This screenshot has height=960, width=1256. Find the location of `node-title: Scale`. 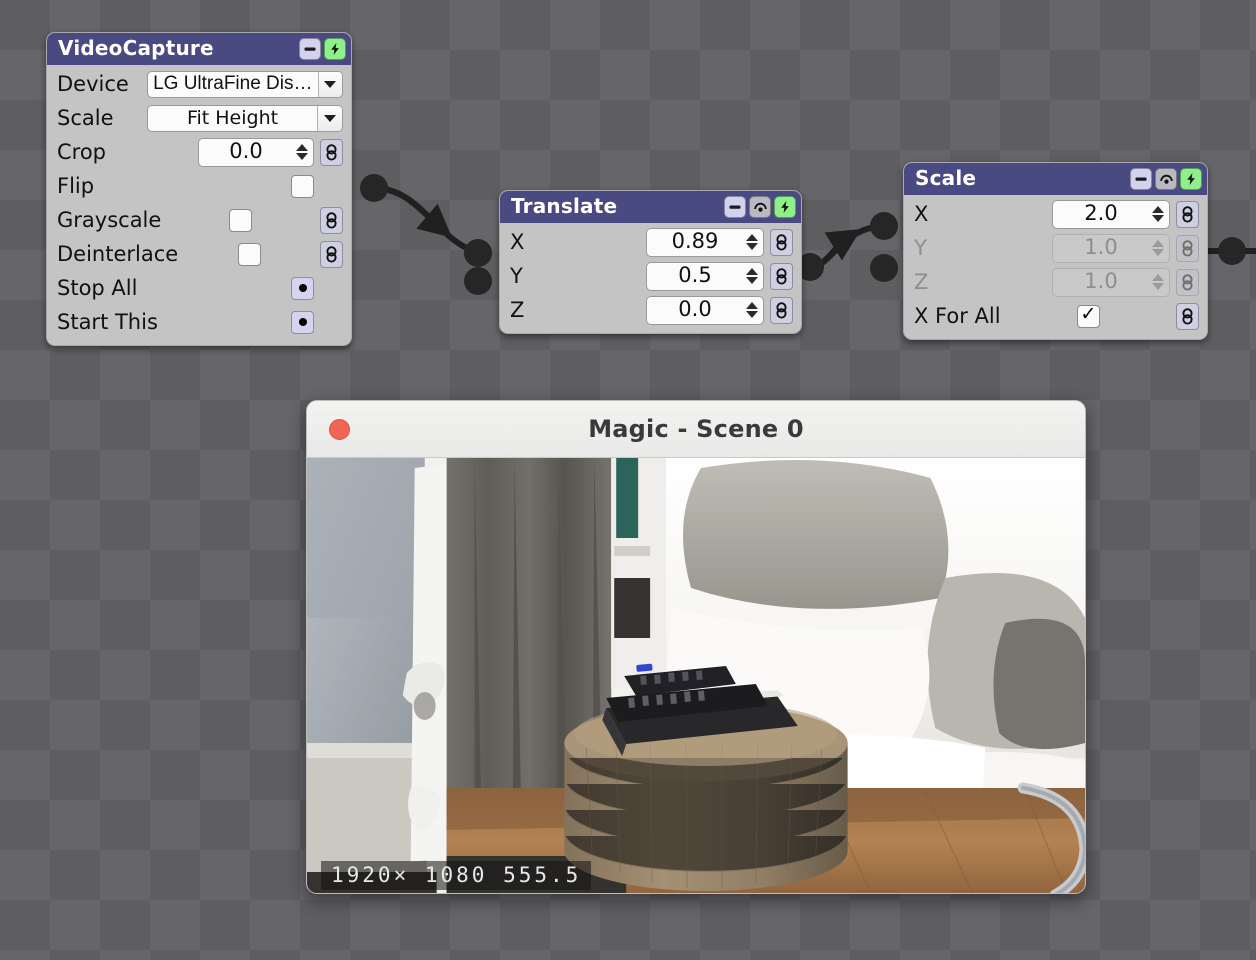

node-title: Scale is located at coordinates (946, 178).